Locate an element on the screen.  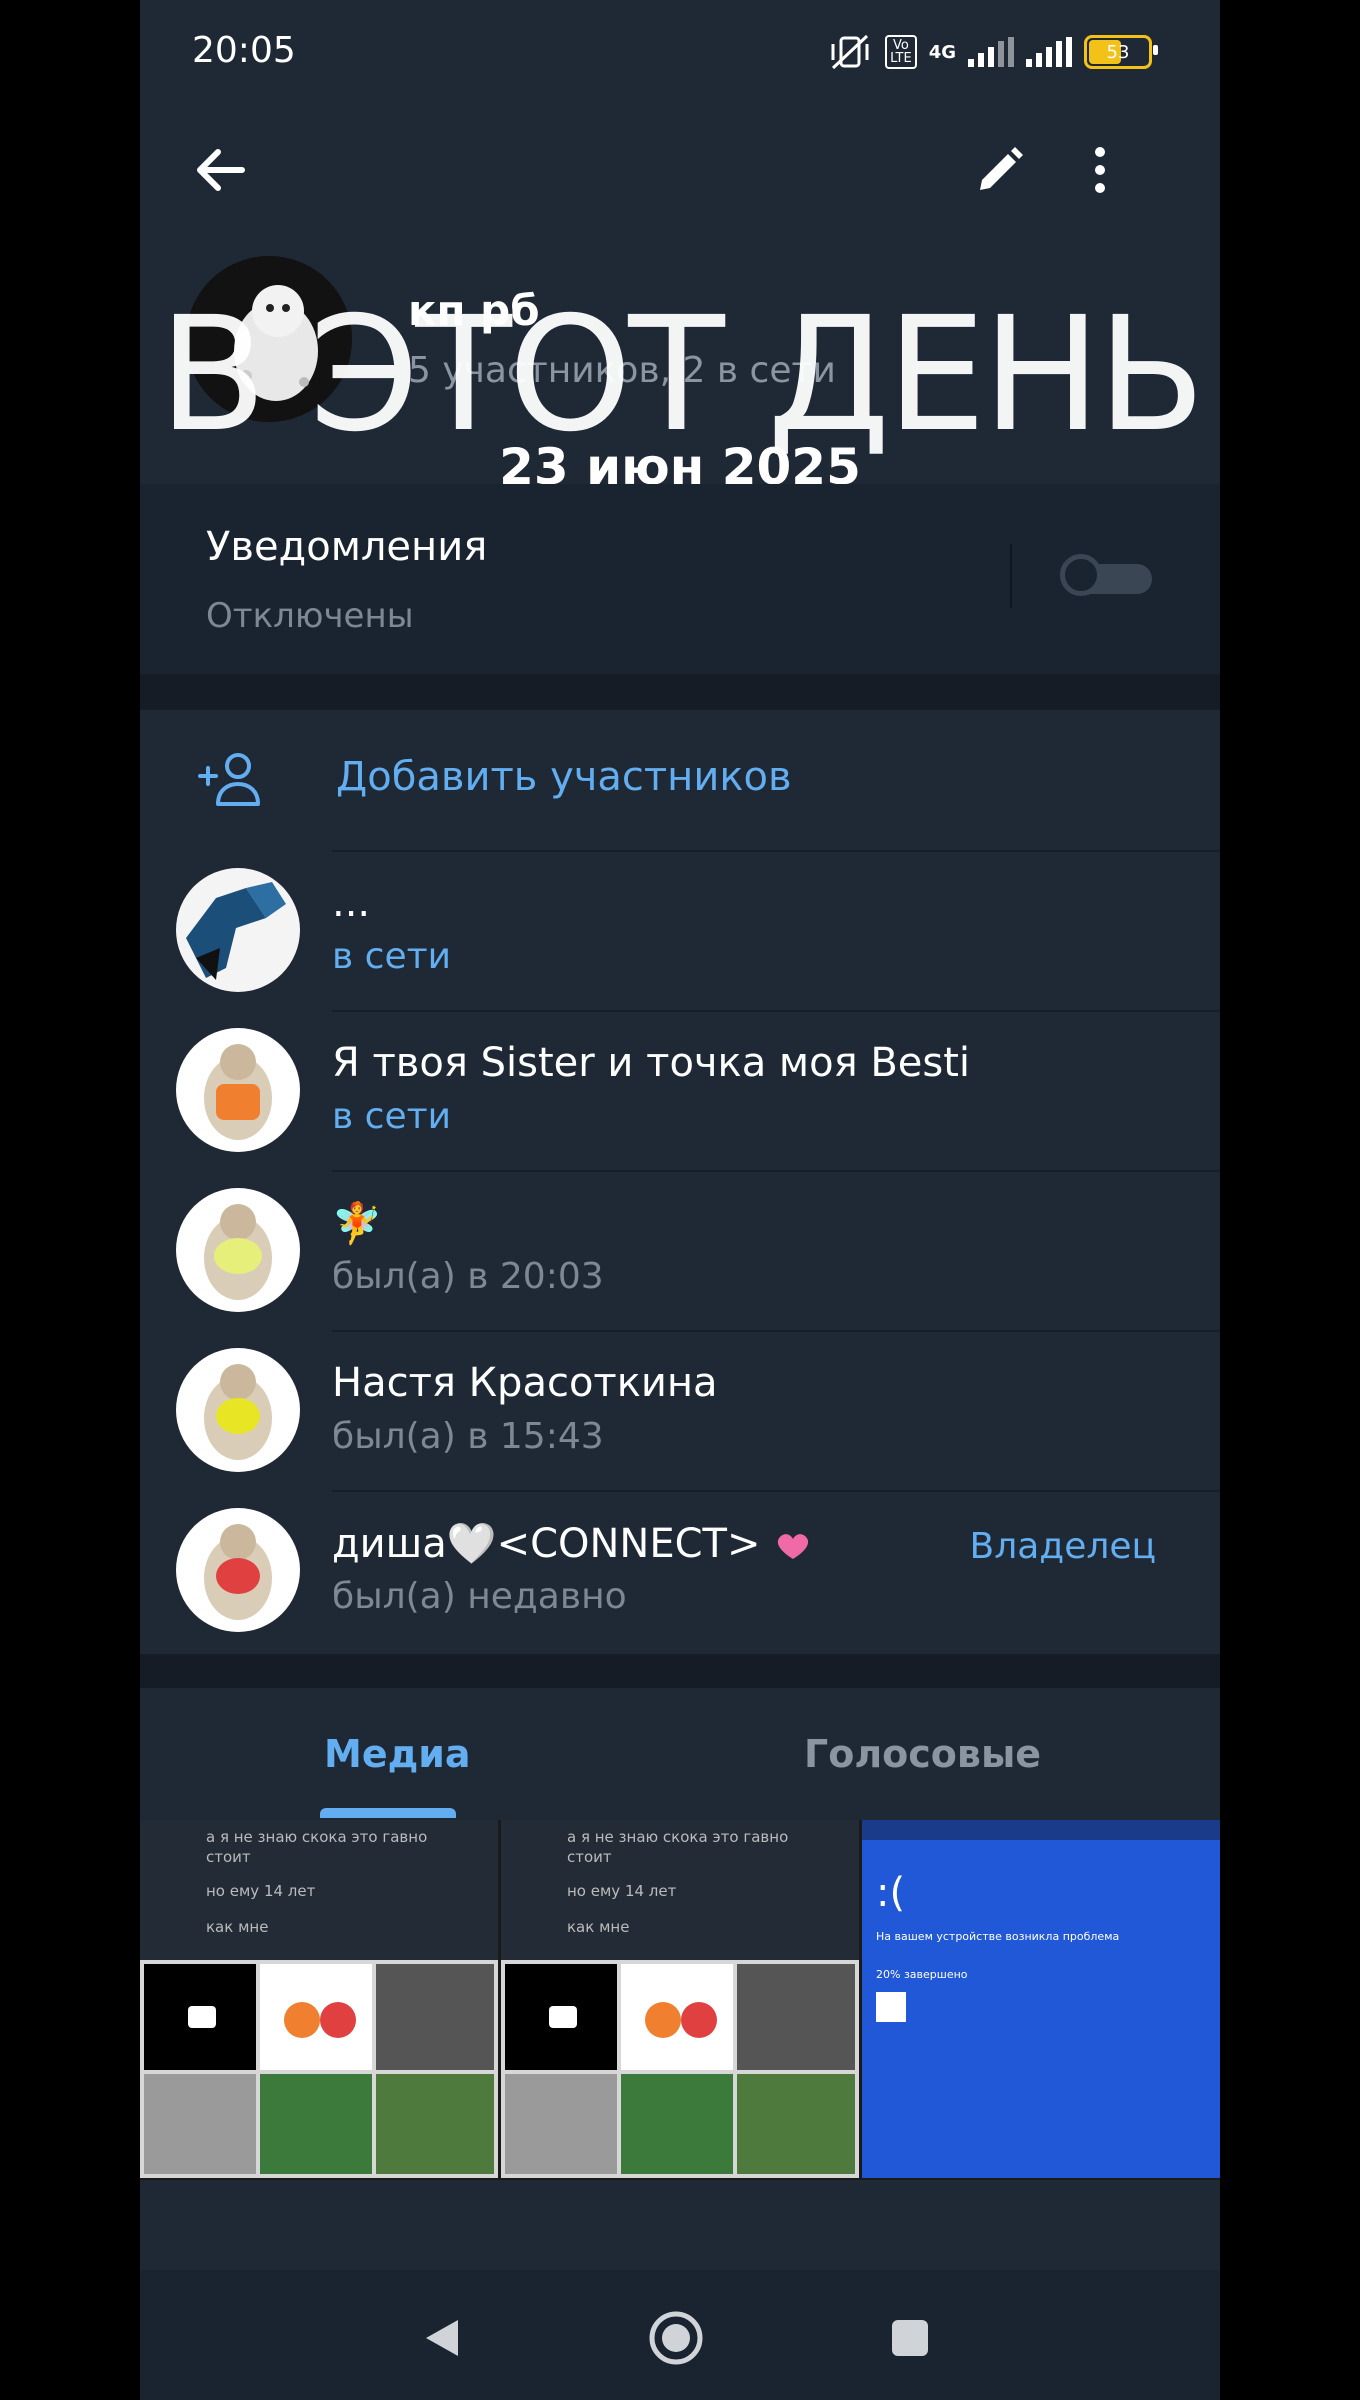
notifications-row: Уведомления Отключены is located at coordinates (680, 579).